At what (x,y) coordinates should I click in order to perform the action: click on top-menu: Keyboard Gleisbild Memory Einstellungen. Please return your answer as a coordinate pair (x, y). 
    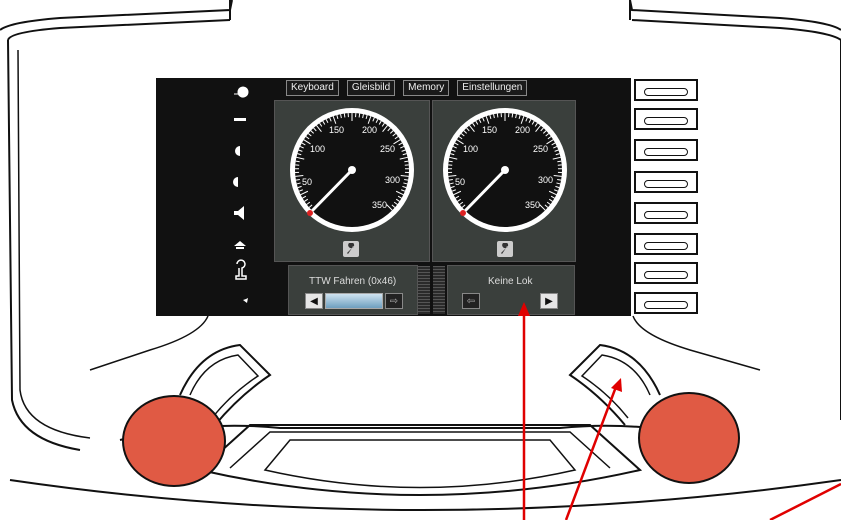
    Looking at the image, I should click on (393, 88).